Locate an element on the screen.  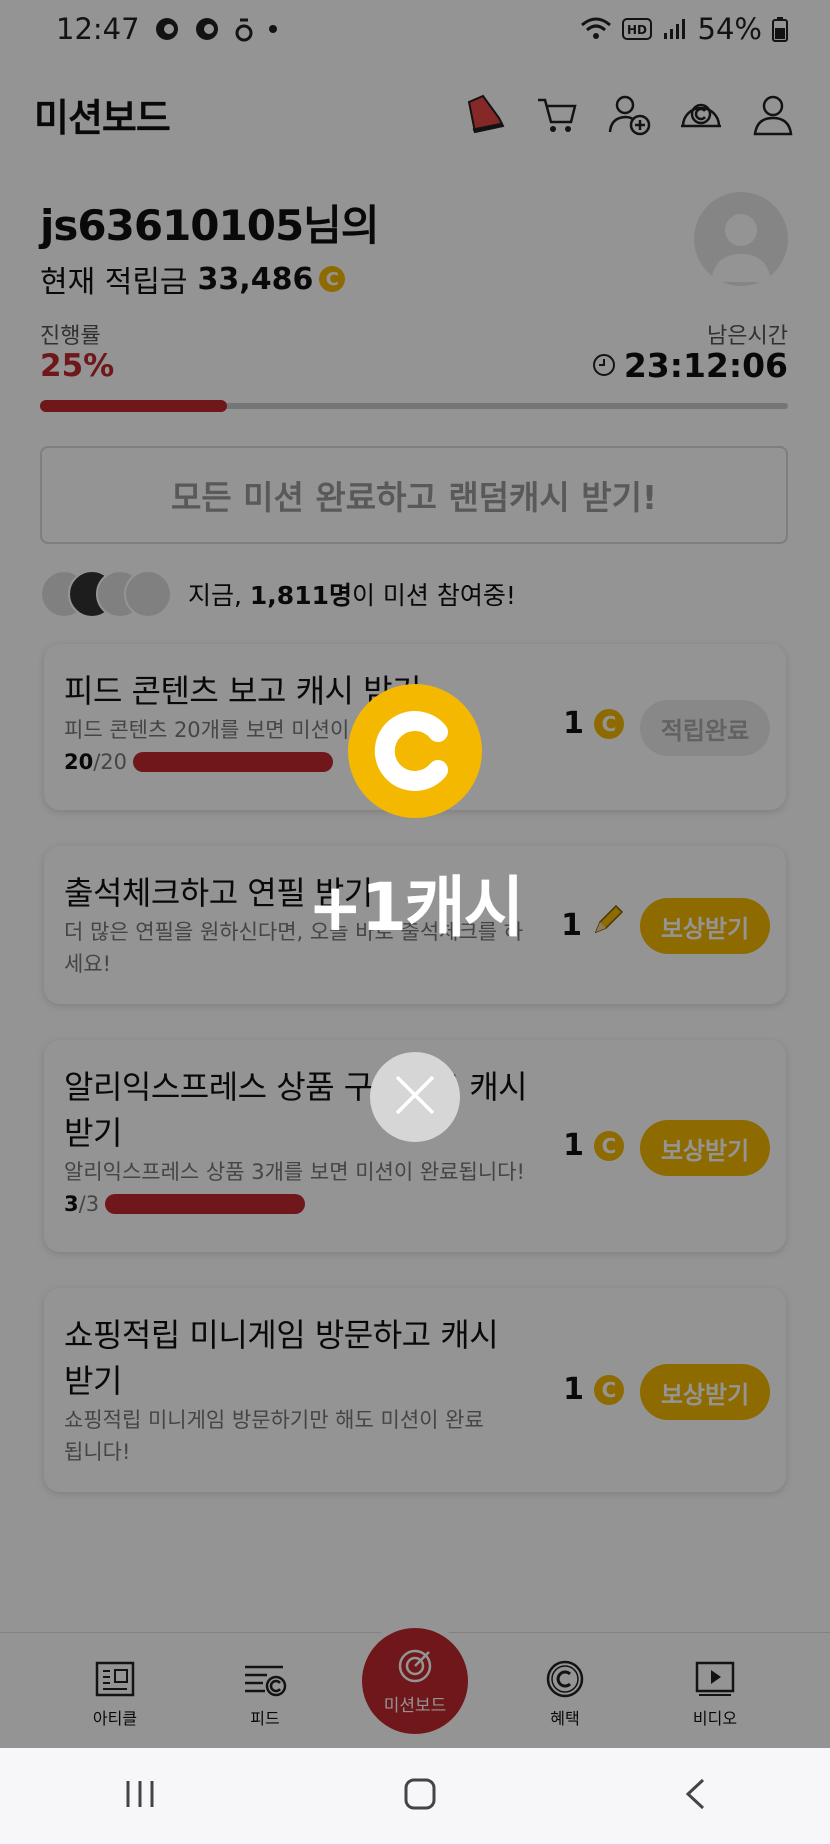
big-coin-icon is located at coordinates (415, 751).